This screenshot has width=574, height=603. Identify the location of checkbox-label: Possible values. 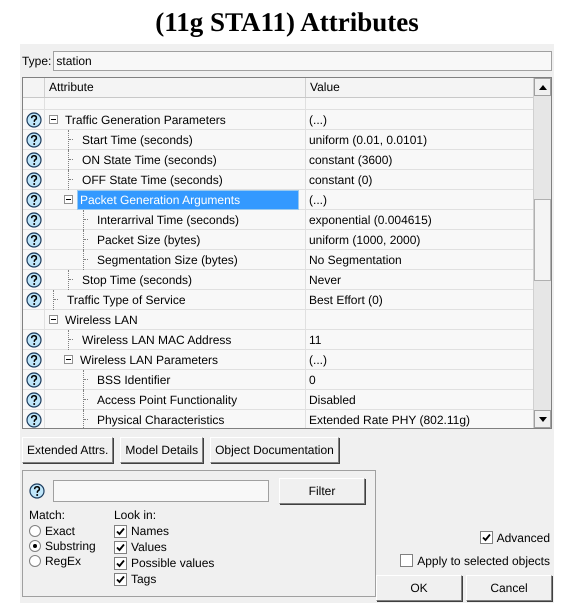
(172, 563).